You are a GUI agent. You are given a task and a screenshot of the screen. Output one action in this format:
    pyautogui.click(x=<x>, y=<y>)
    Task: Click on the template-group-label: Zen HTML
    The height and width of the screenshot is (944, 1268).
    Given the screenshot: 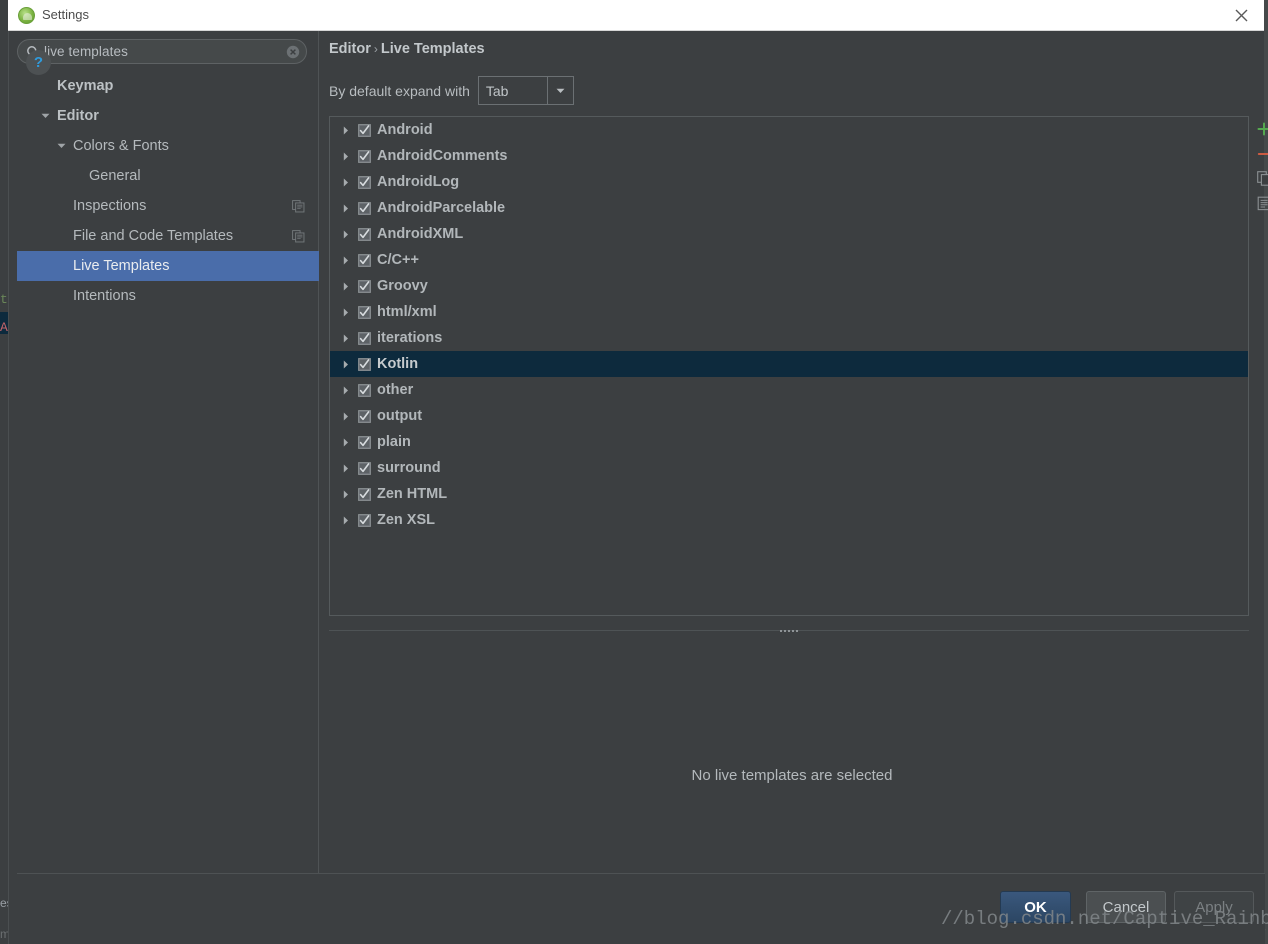 What is the action you would take?
    pyautogui.click(x=412, y=494)
    